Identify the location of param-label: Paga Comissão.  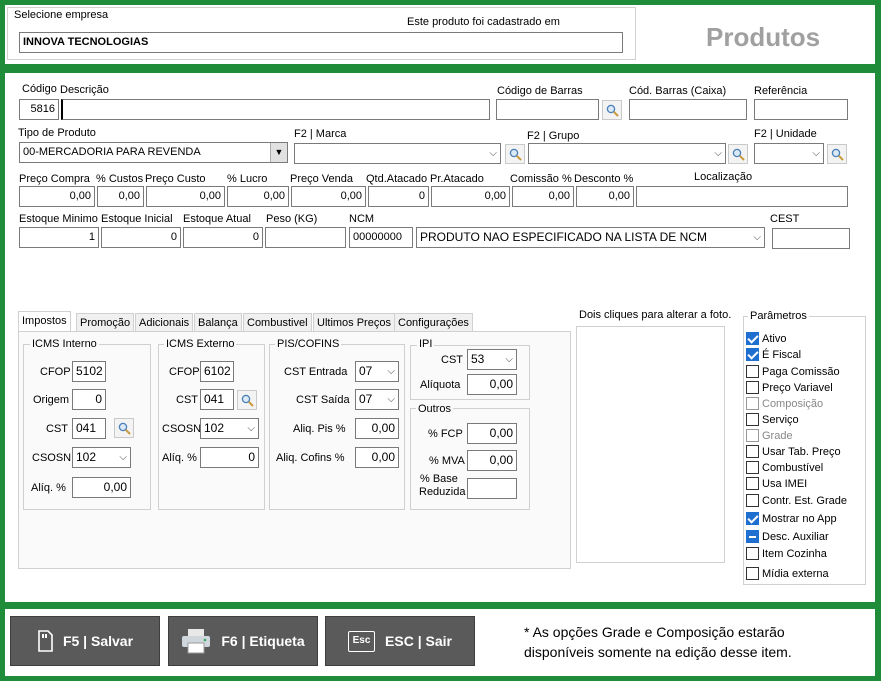
(801, 371).